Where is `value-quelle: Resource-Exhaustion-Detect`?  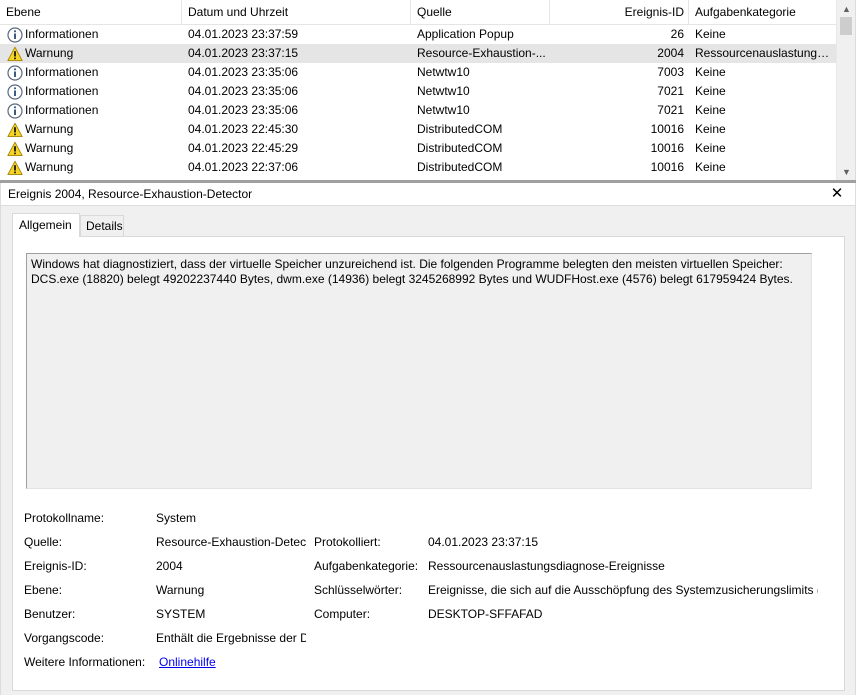 value-quelle: Resource-Exhaustion-Detect is located at coordinates (231, 542).